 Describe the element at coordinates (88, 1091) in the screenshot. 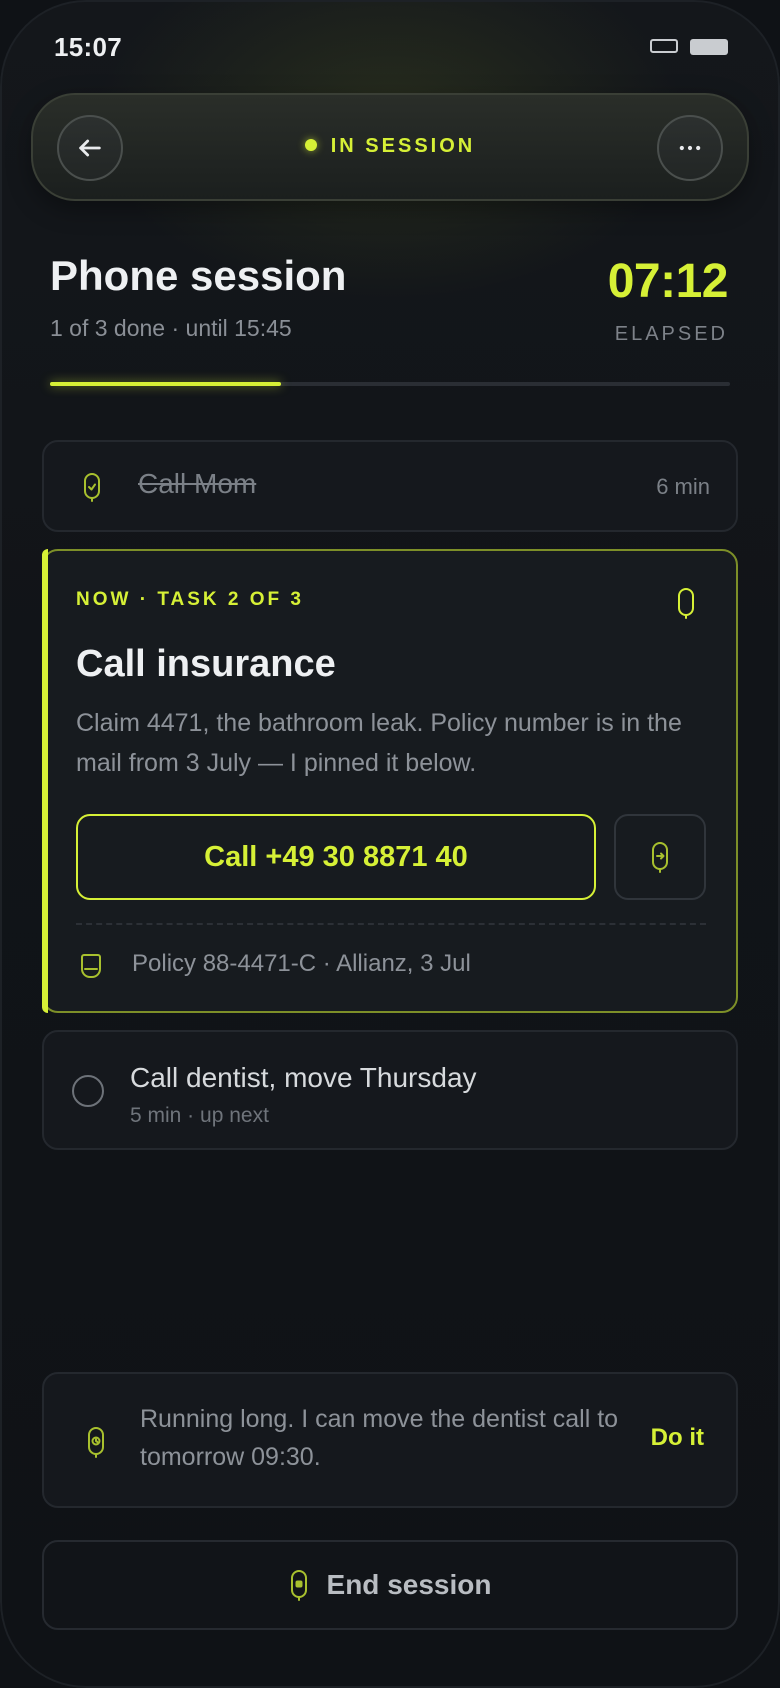

I see `task-checkbox` at that location.